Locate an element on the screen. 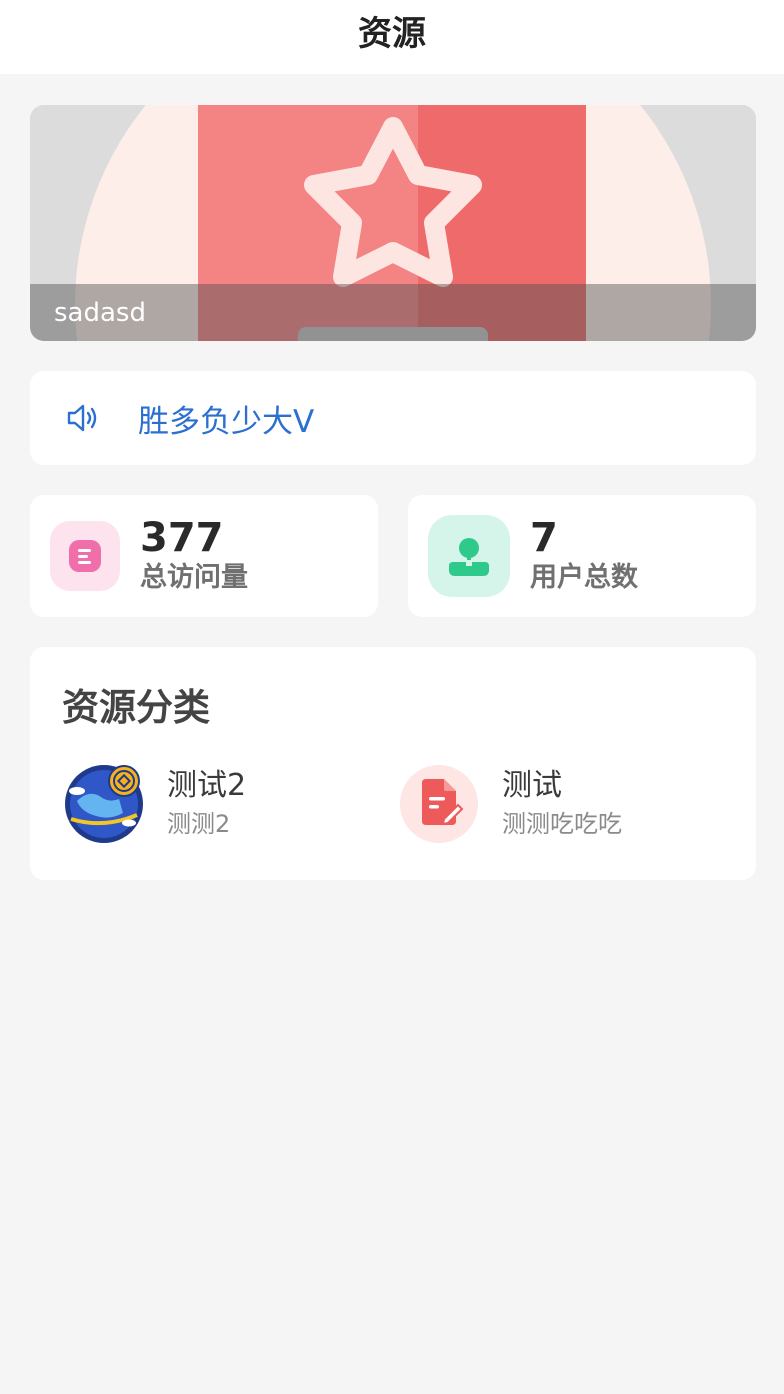 This screenshot has height=1394, width=784. banner-caption-bar: sadasd is located at coordinates (393, 312).